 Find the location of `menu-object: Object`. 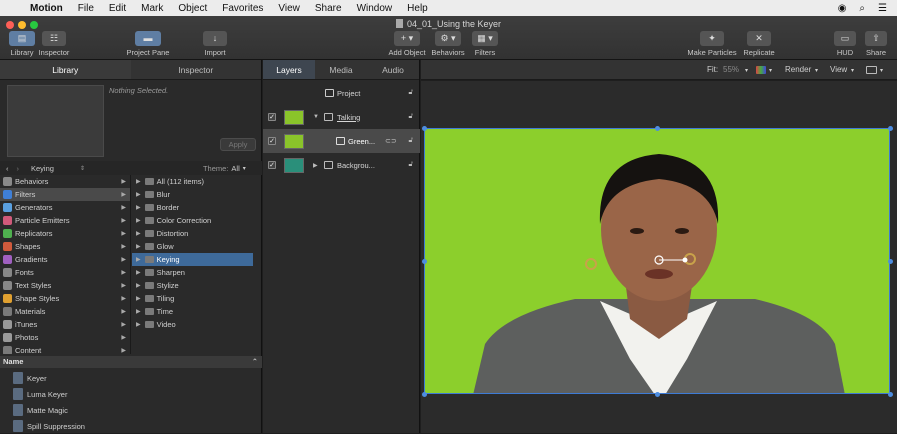

menu-object: Object is located at coordinates (192, 8).